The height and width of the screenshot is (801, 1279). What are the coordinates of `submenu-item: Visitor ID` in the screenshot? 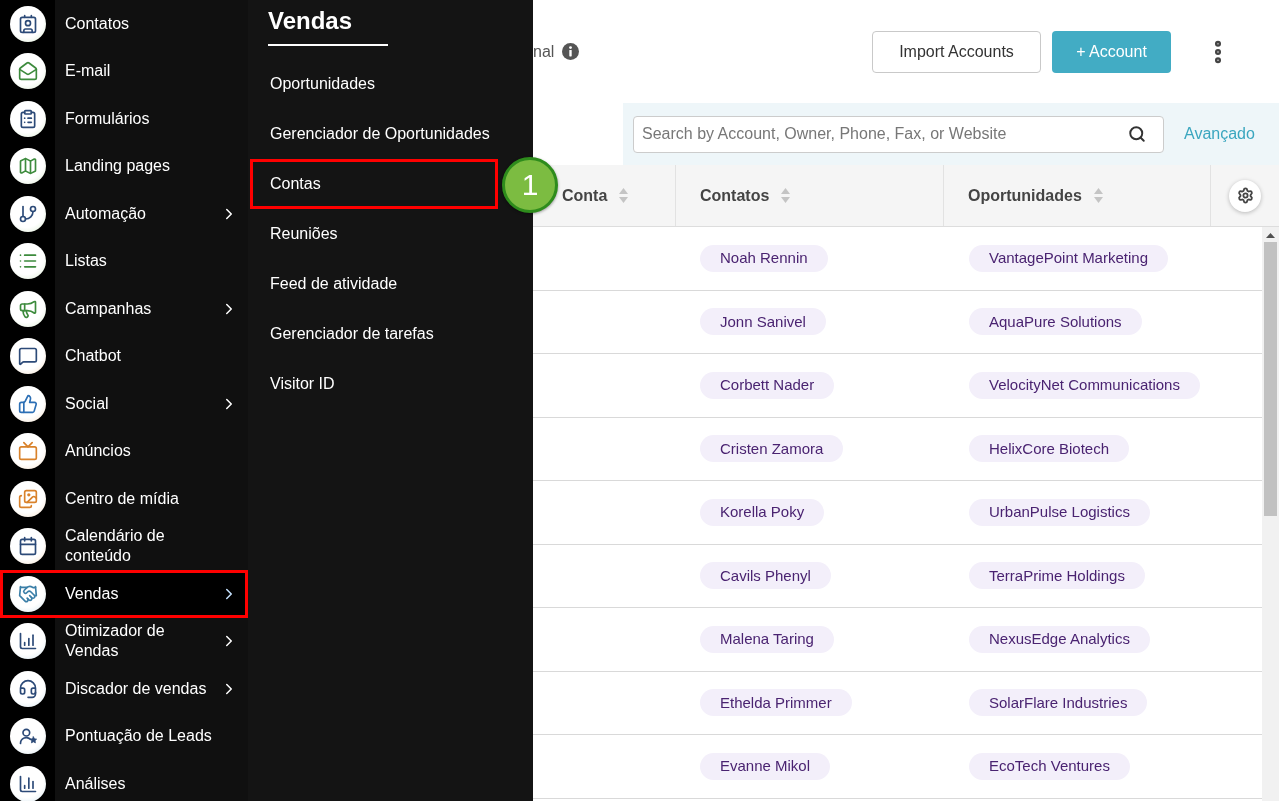 It's located at (374, 384).